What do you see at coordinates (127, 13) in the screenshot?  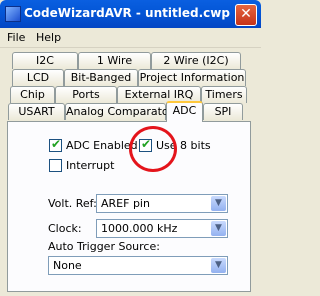 I see `window-title: CodeWizardAVR - untitled.cwp` at bounding box center [127, 13].